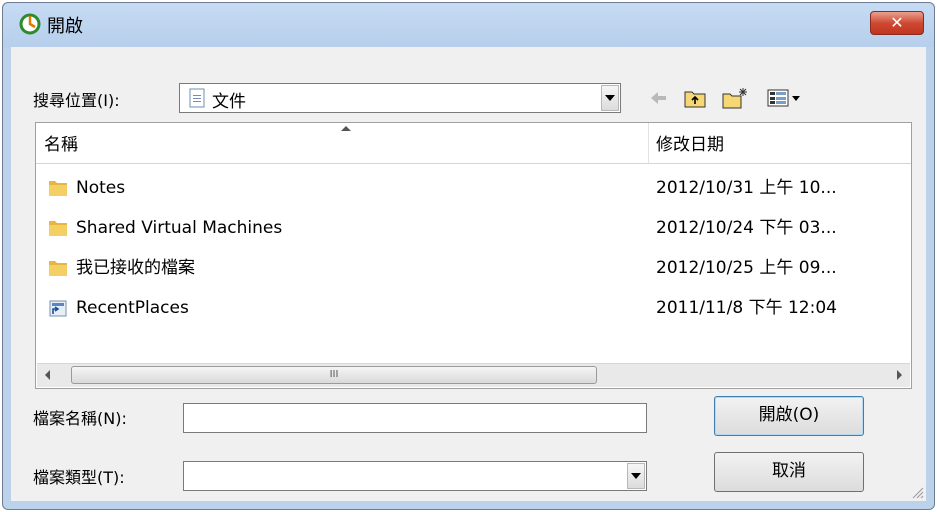  Describe the element at coordinates (789, 416) in the screenshot. I see `open-button: 開啟(O)` at that location.